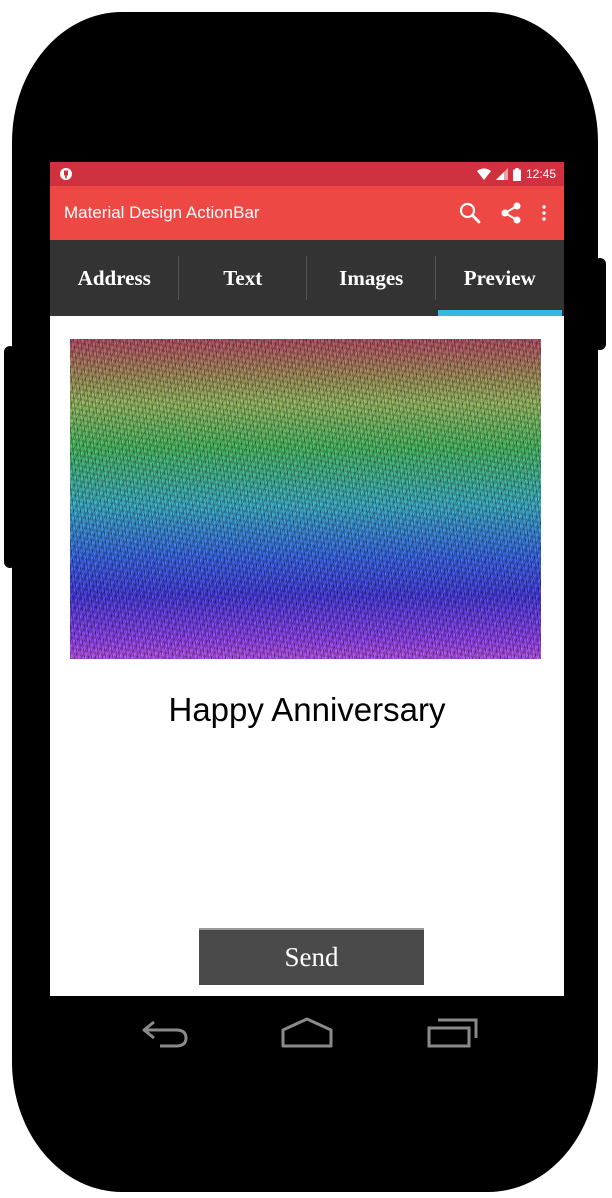 This screenshot has height=1198, width=612. I want to click on home-icon, so click(307, 1033).